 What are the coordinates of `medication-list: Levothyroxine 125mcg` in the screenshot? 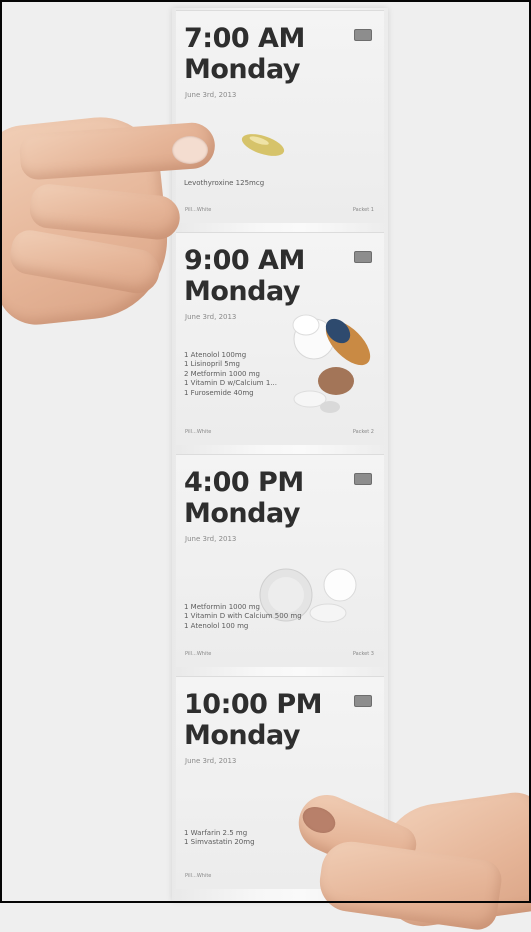 It's located at (224, 183).